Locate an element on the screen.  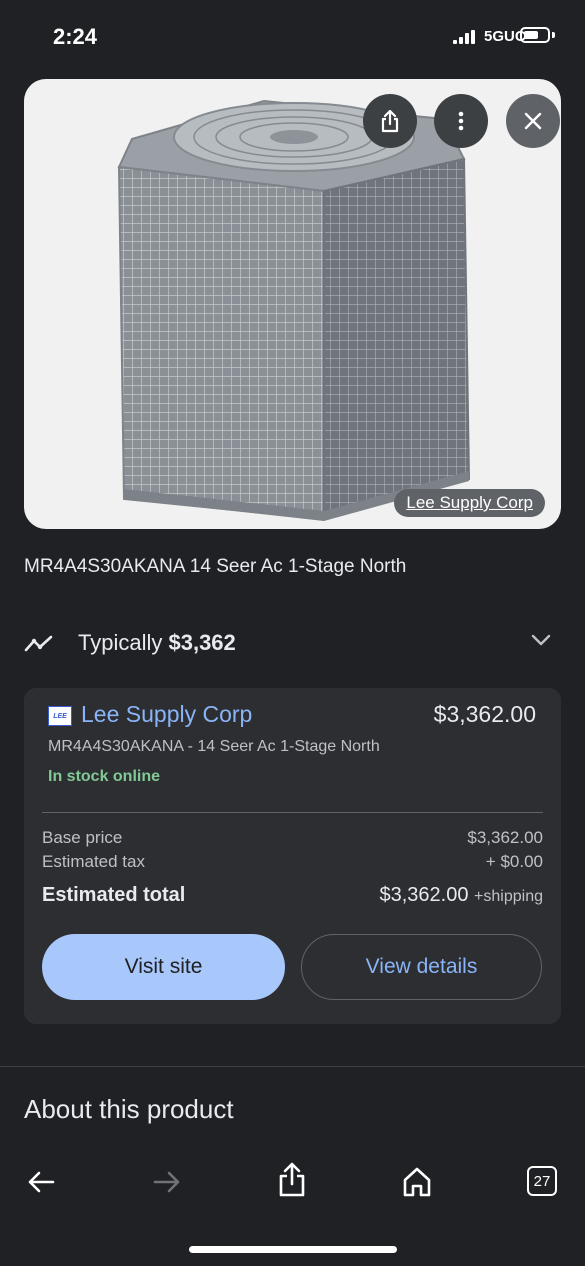
total-value-group: $3,362.00 +shipping is located at coordinates (462, 895).